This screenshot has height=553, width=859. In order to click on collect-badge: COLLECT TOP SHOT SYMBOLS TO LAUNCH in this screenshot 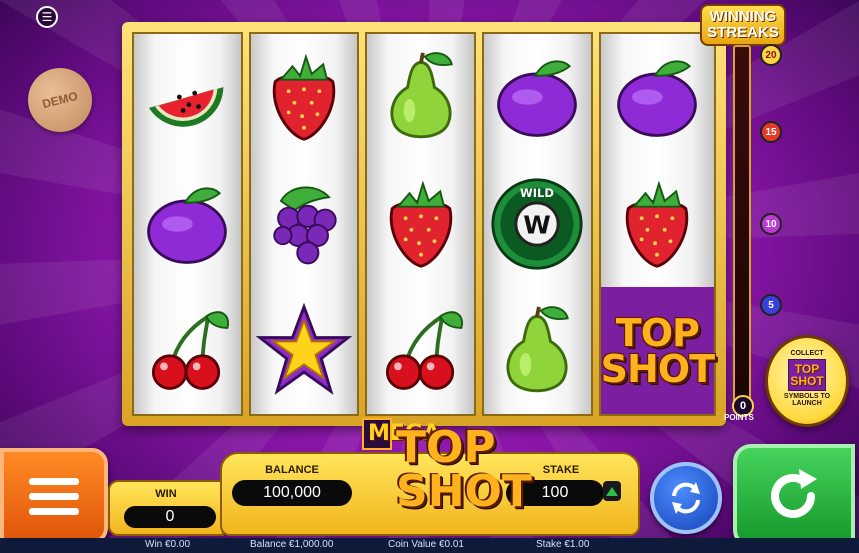, I will do `click(807, 381)`.